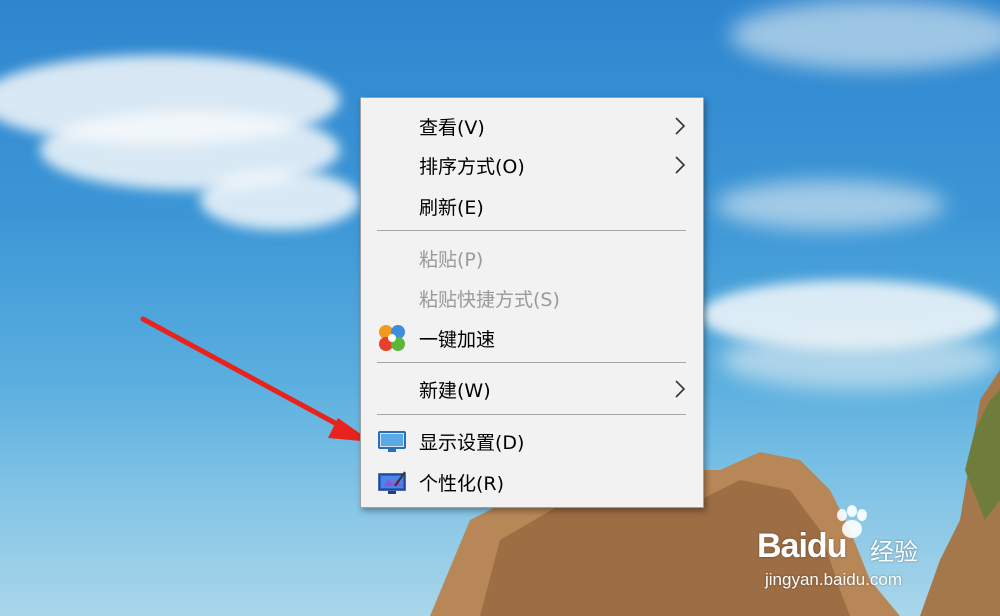  Describe the element at coordinates (455, 390) in the screenshot. I see `menu-item-label: 新建(W)` at that location.